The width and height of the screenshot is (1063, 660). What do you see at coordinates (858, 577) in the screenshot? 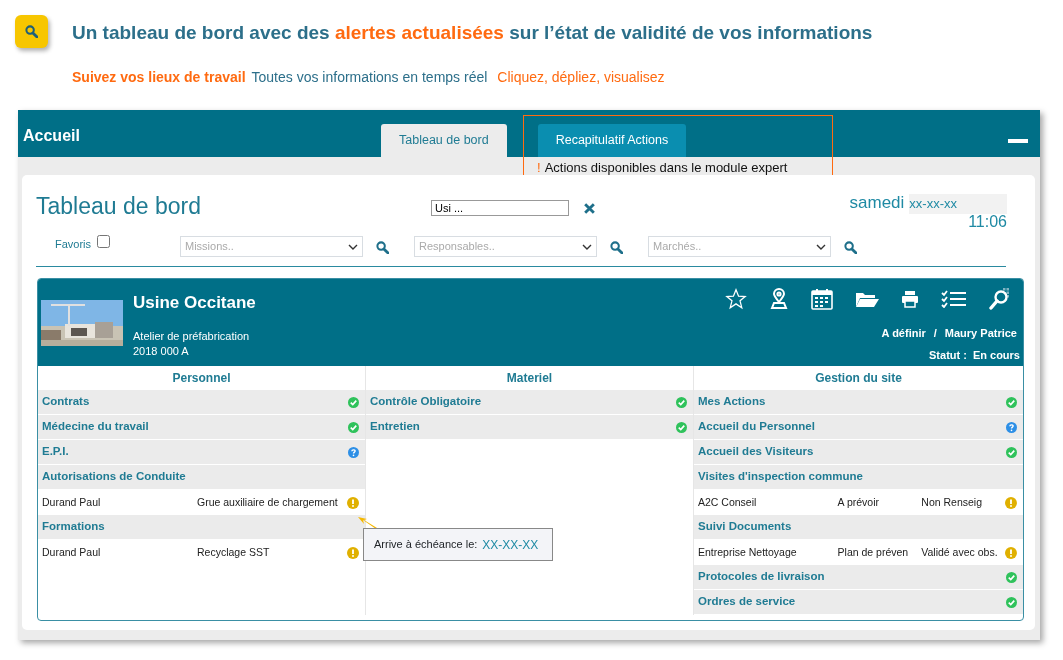
I see `section-row: Protocoles de livraison` at bounding box center [858, 577].